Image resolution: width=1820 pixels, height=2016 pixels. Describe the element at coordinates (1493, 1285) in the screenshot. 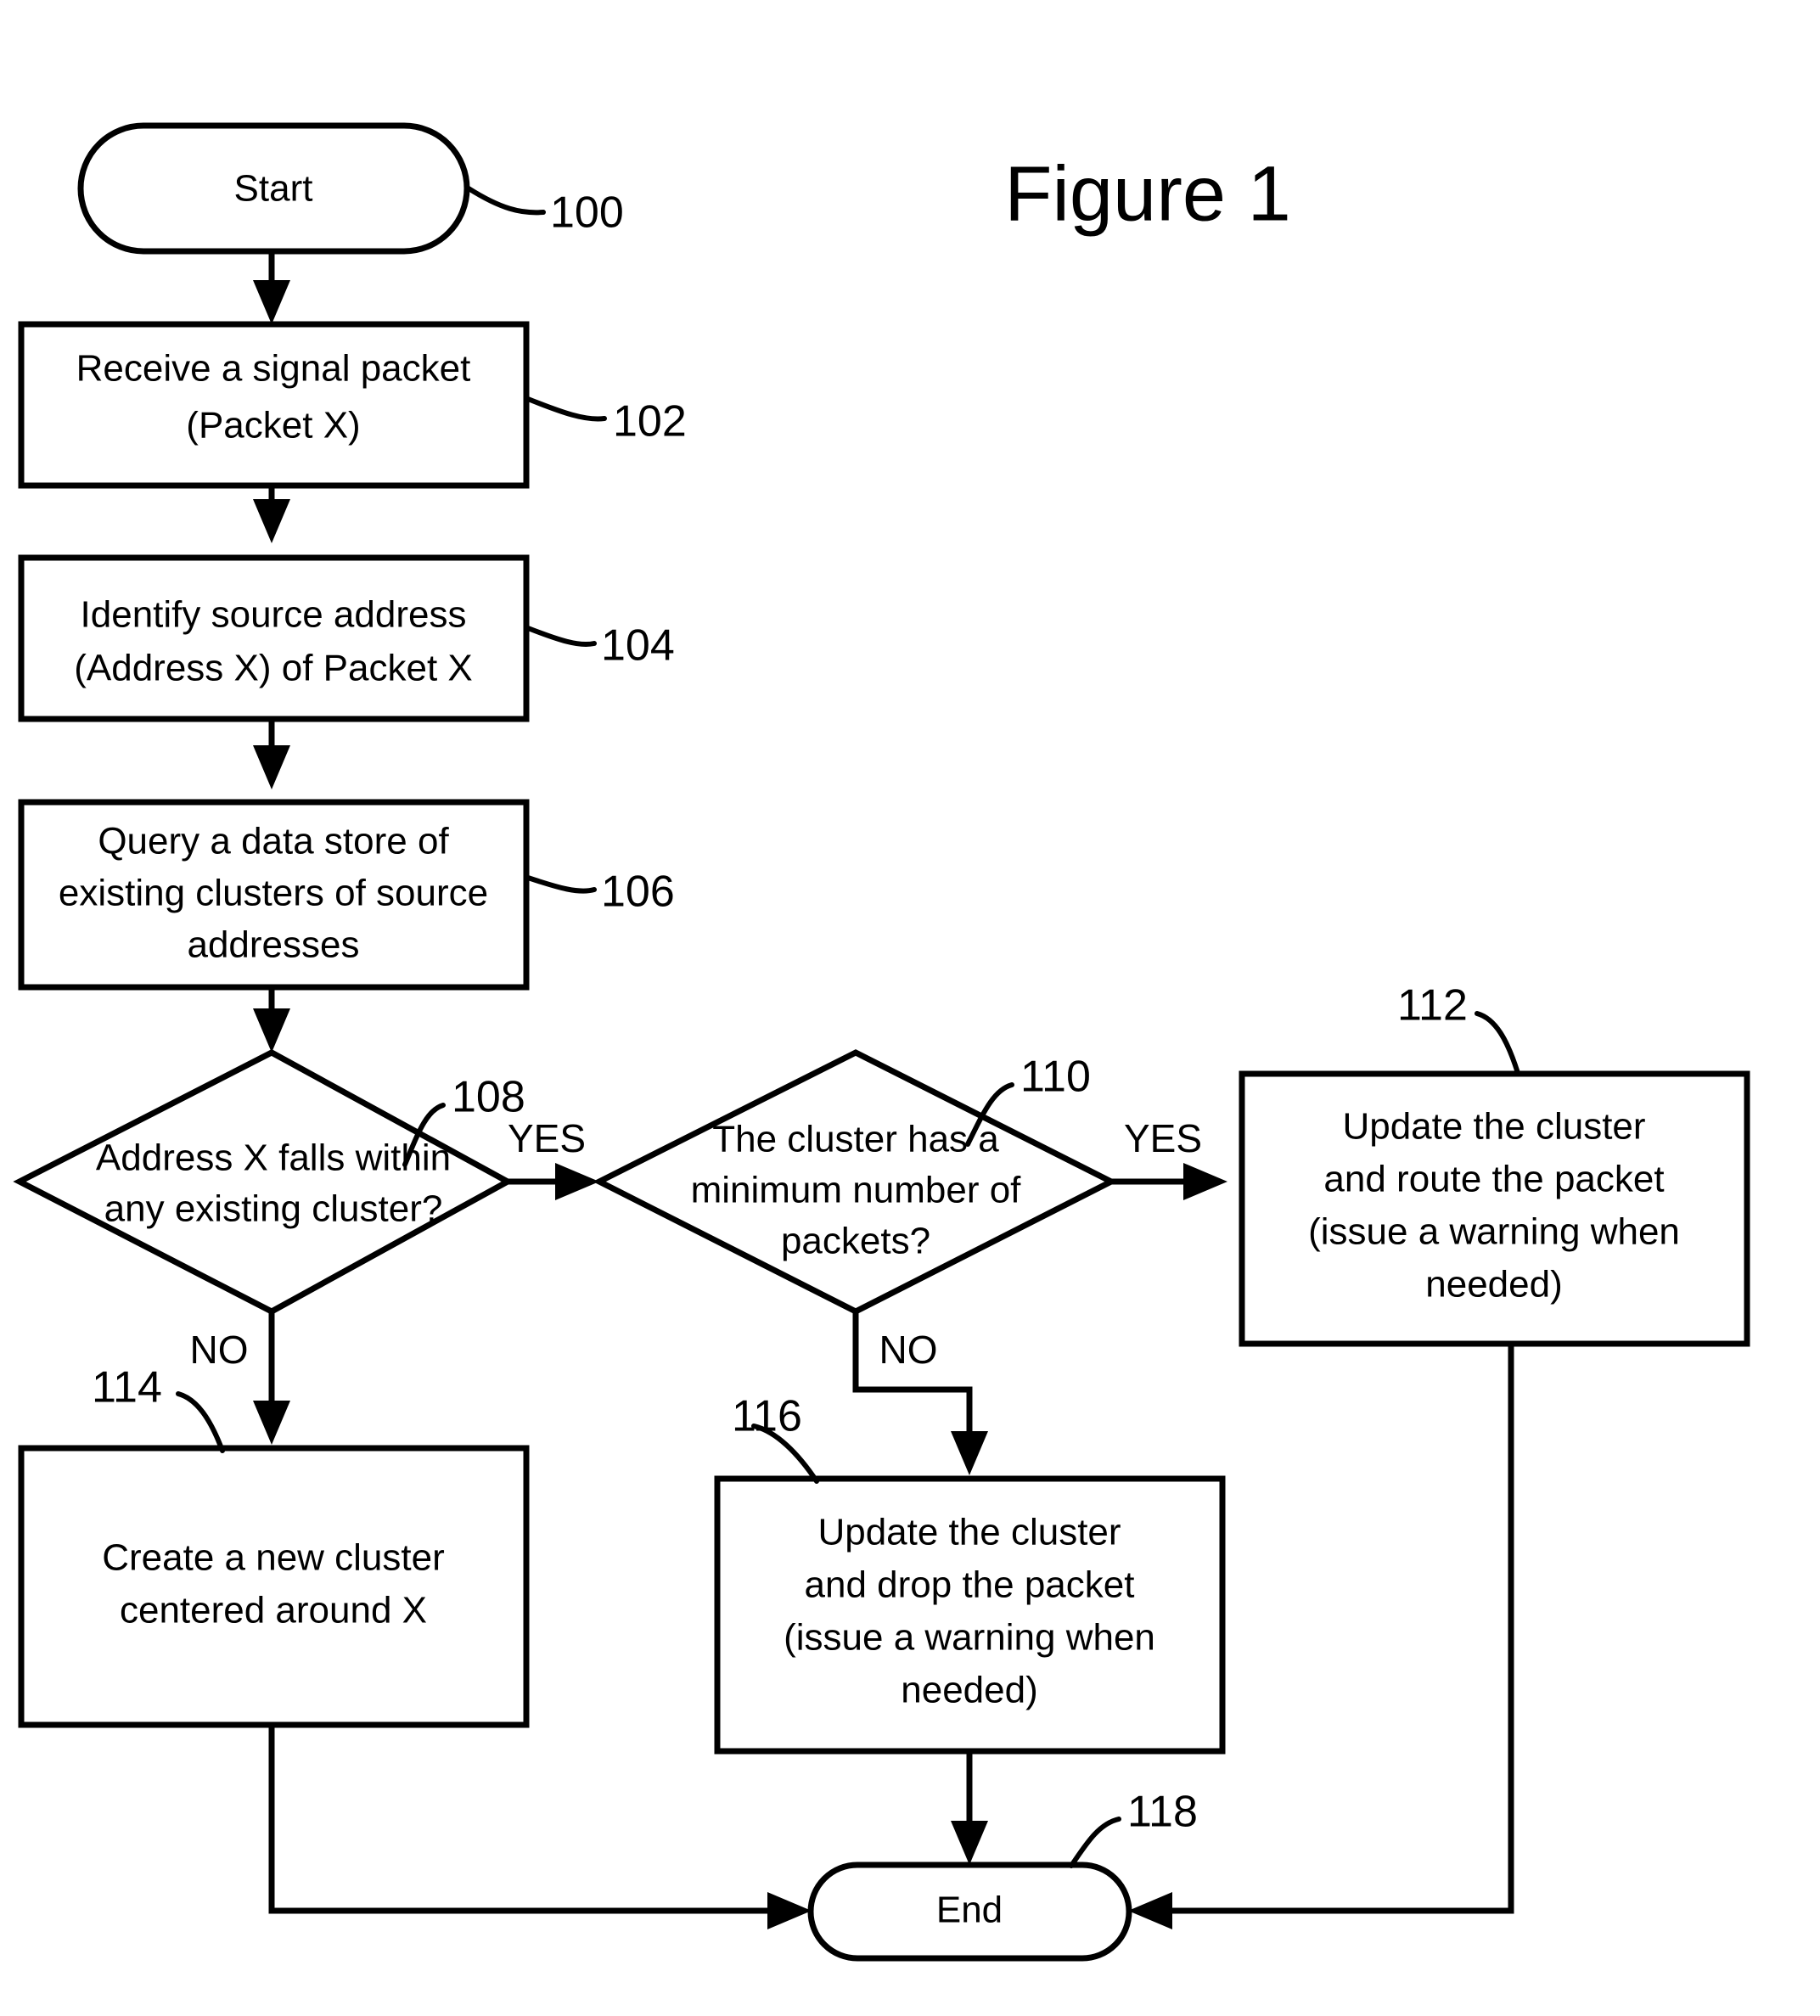

I see `node-update-route-line-3: needed)` at that location.